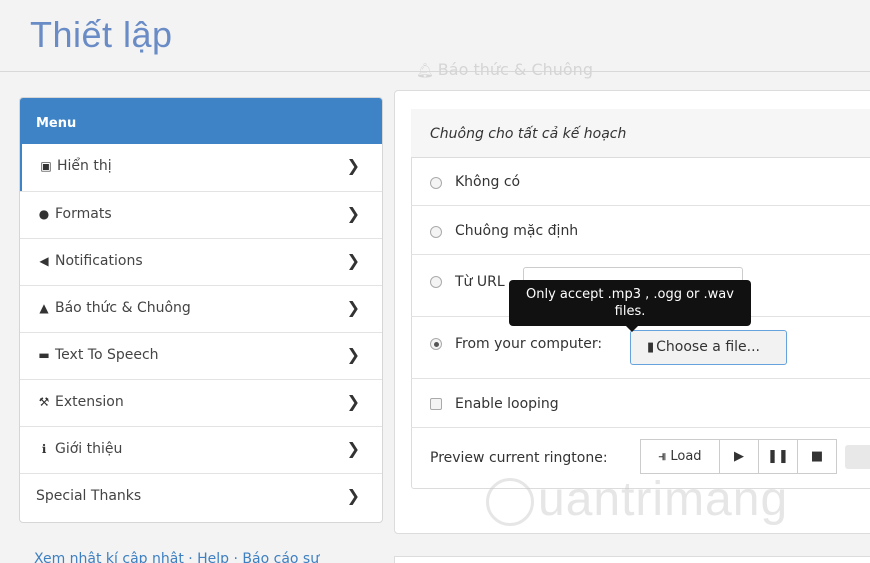  Describe the element at coordinates (630, 306) in the screenshot. I see `file-type-tooltip: Only accept .mp3 , .ogg or .wav files.` at that location.